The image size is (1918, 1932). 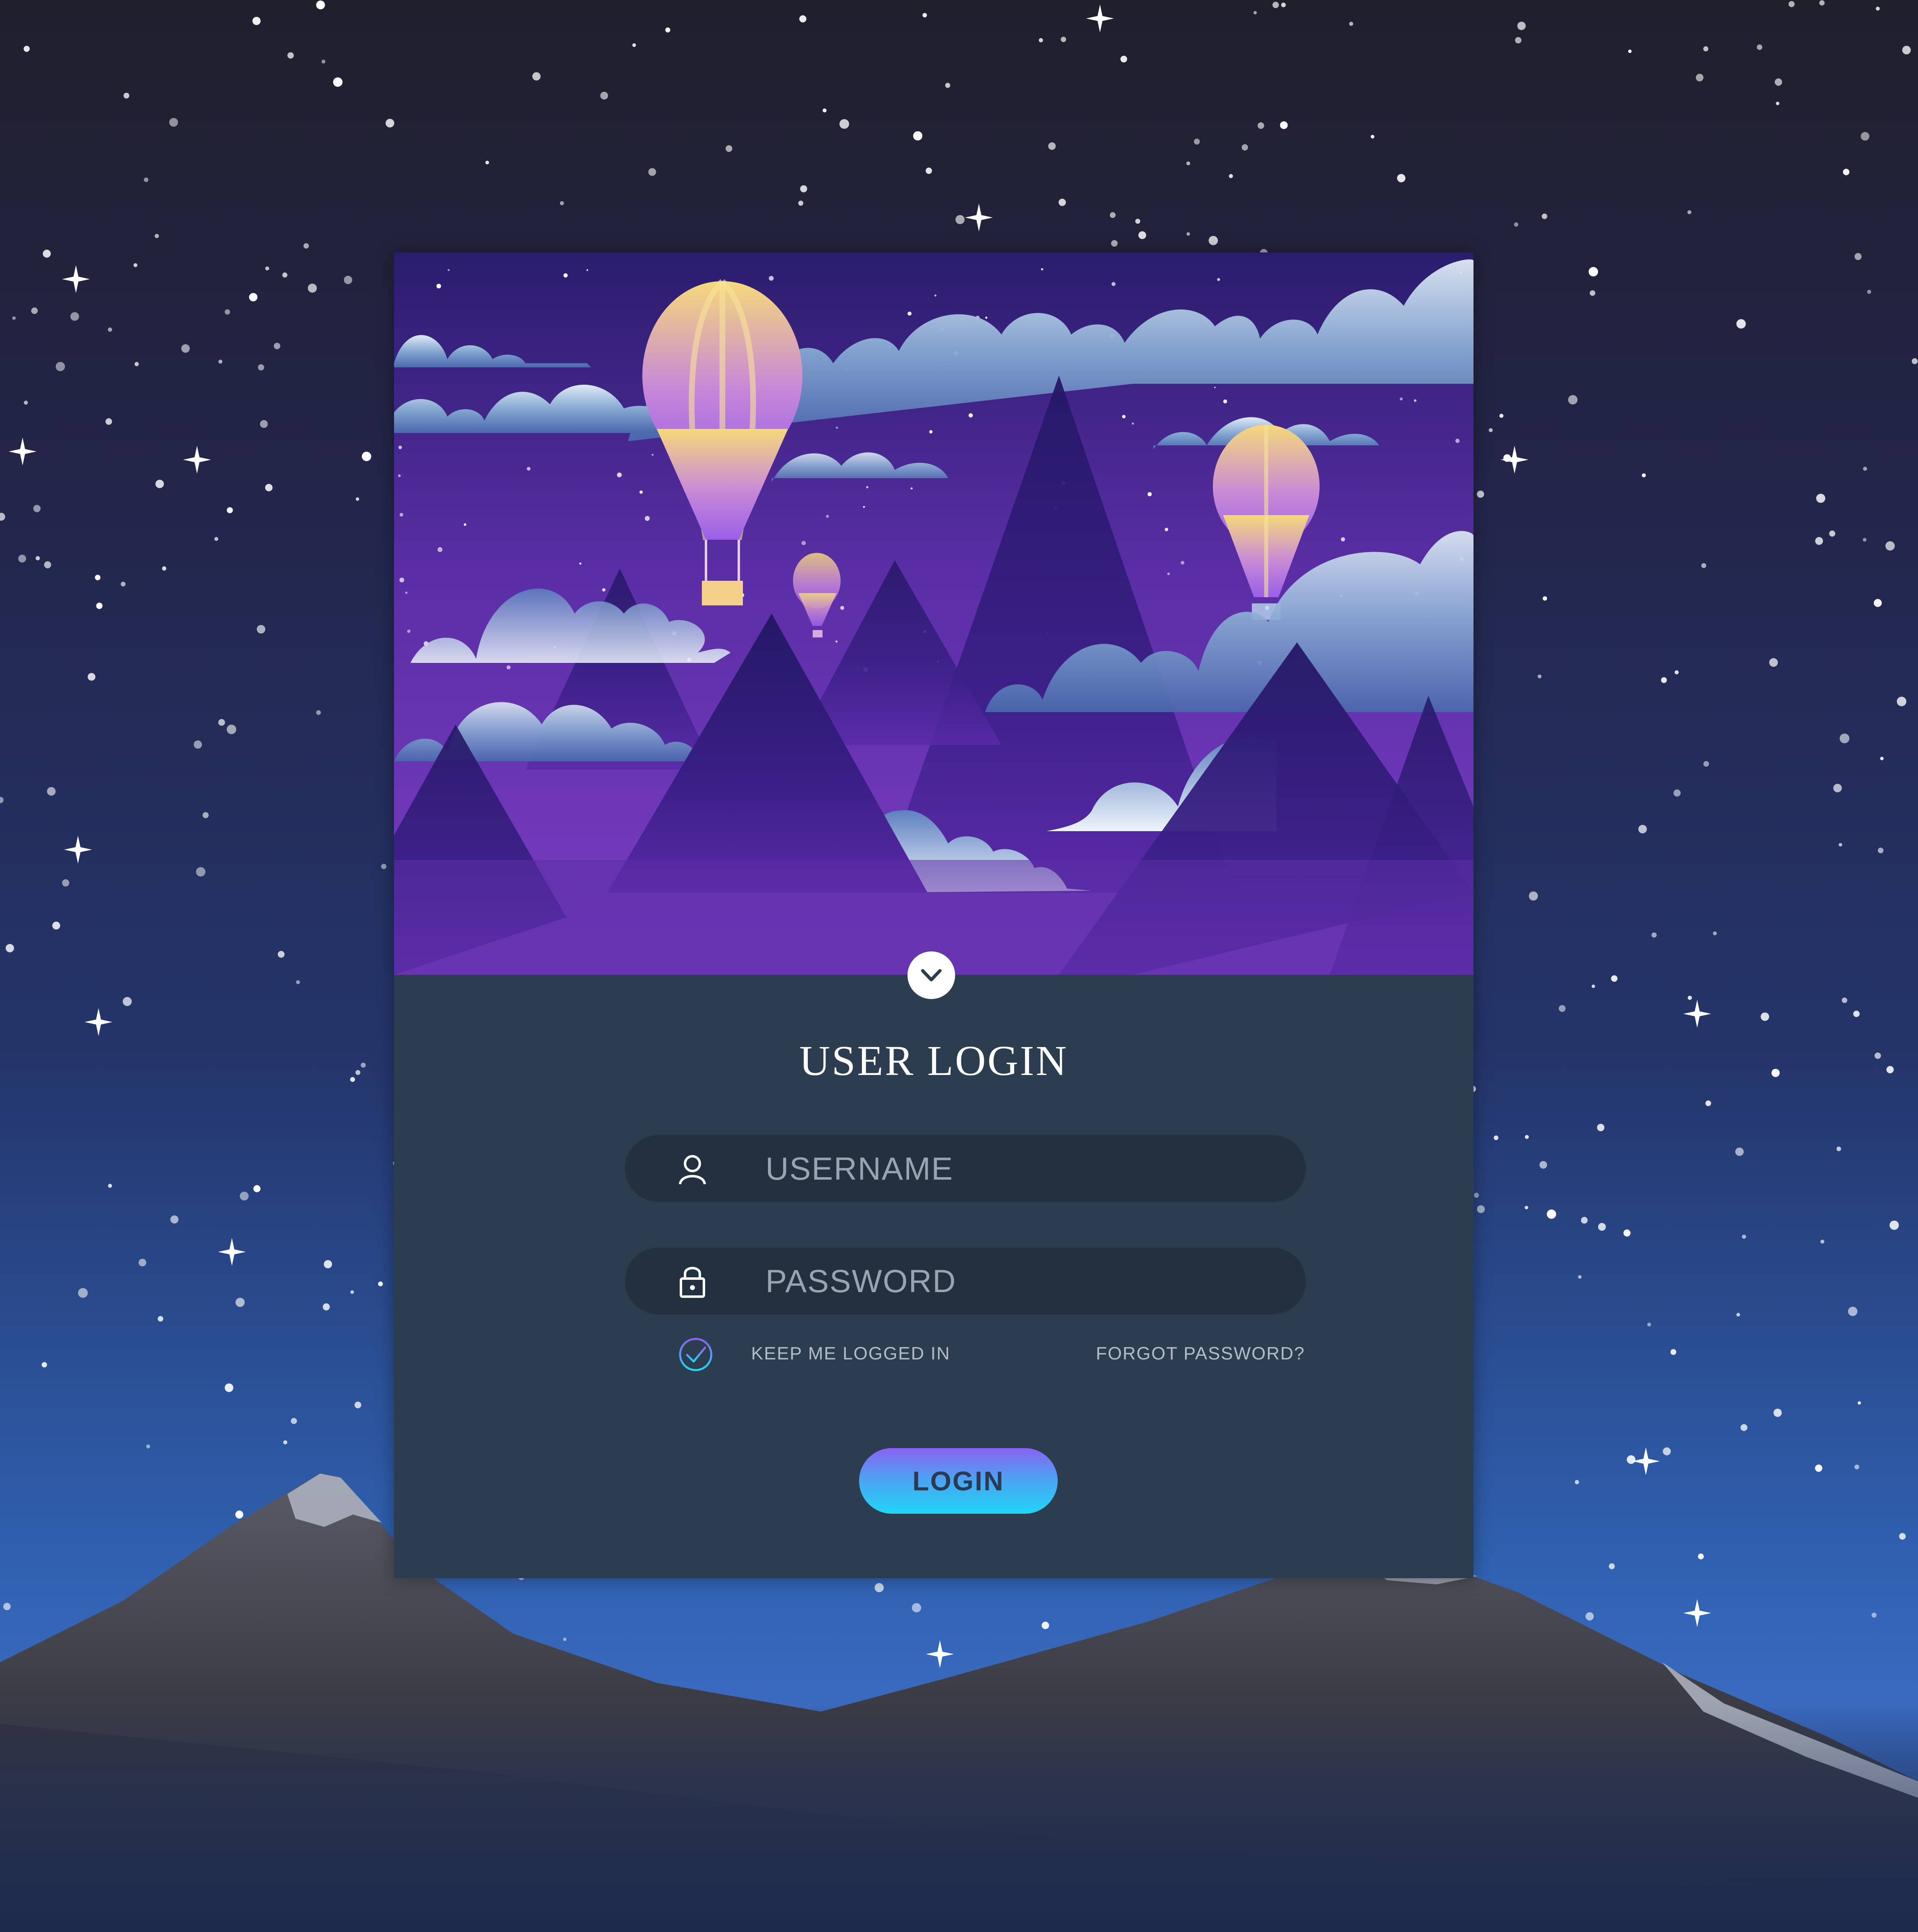 What do you see at coordinates (1200, 1354) in the screenshot?
I see `forgot-password-link: FORGOT PASSWORD?` at bounding box center [1200, 1354].